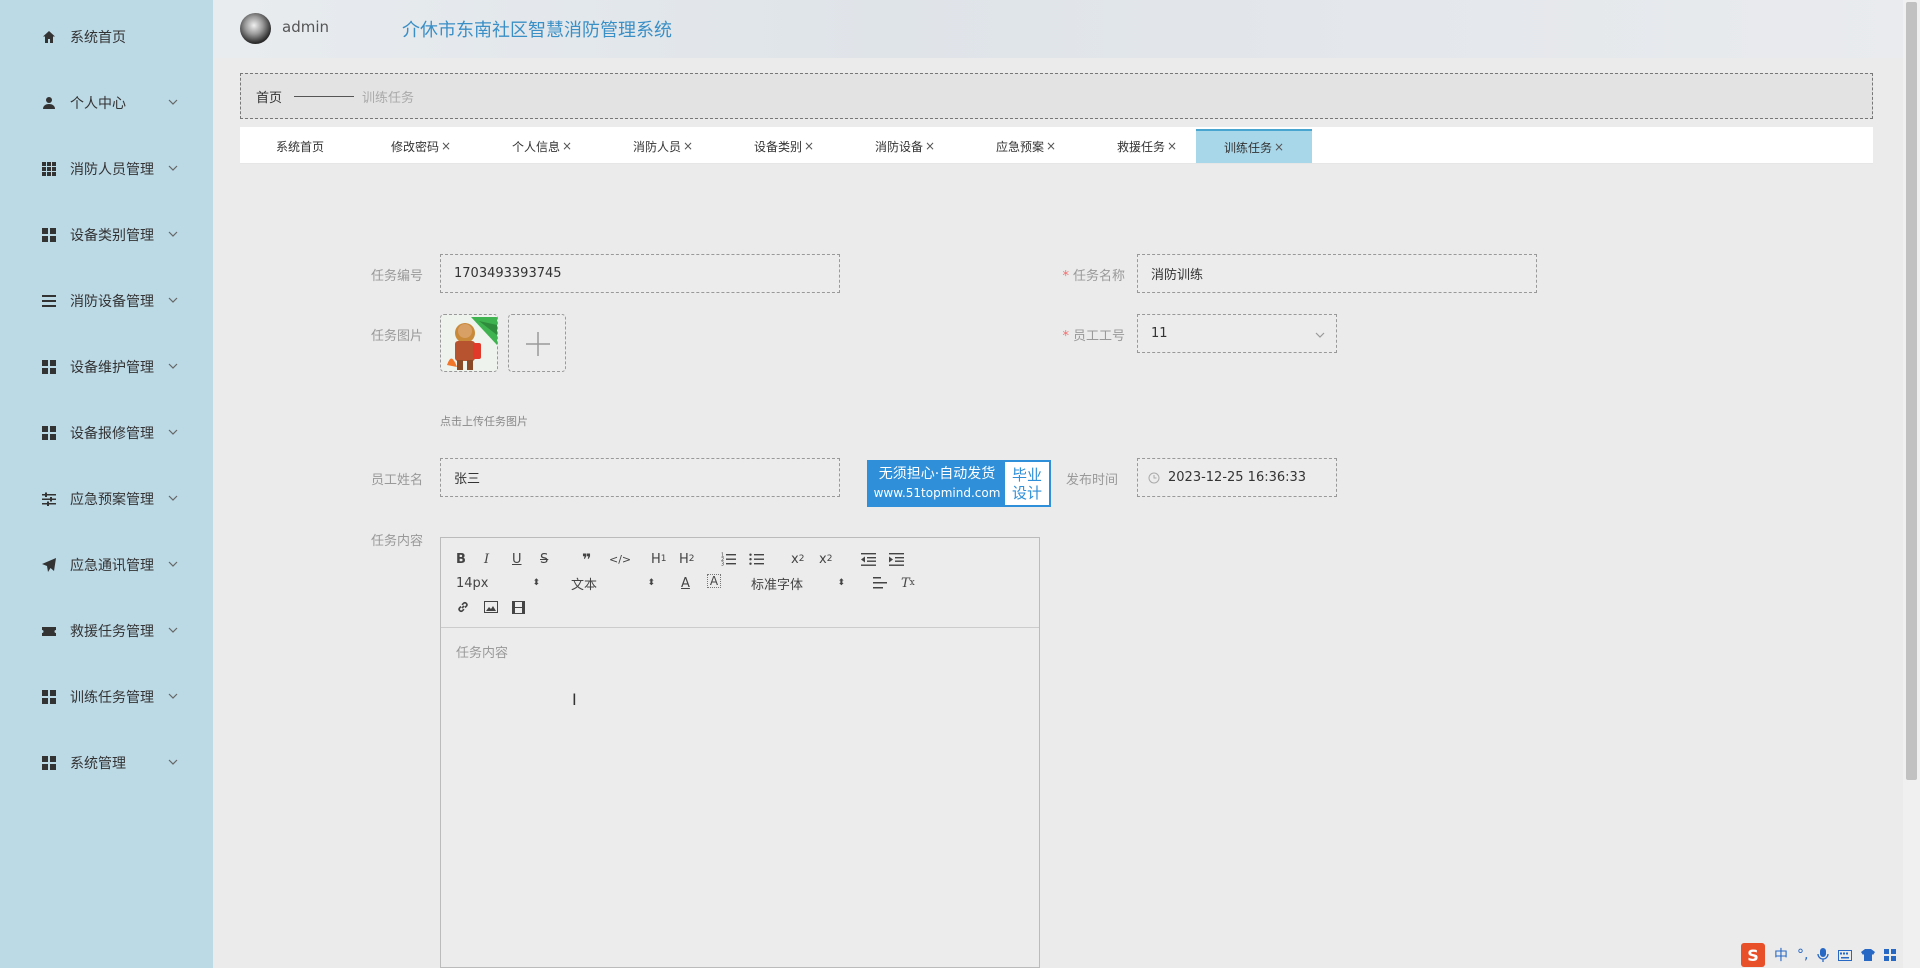  Describe the element at coordinates (396, 336) in the screenshot. I see `task-image-label: 任务图片` at that location.